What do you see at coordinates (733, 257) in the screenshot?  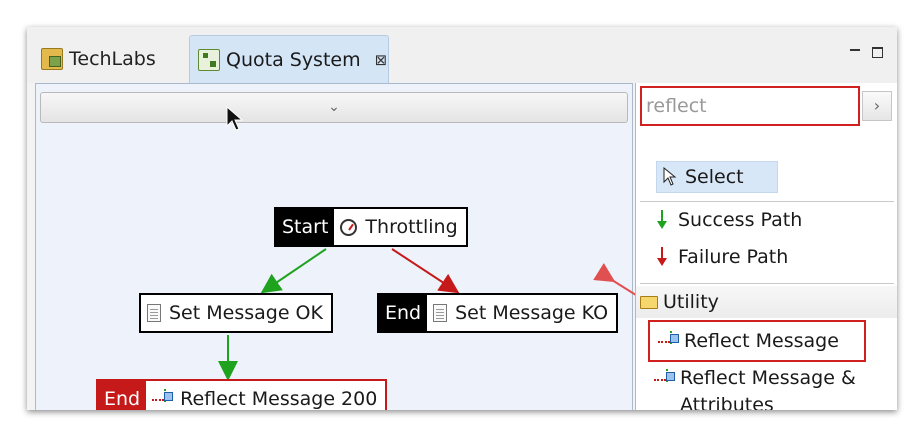 I see `palette-item-label: Failure Path` at bounding box center [733, 257].